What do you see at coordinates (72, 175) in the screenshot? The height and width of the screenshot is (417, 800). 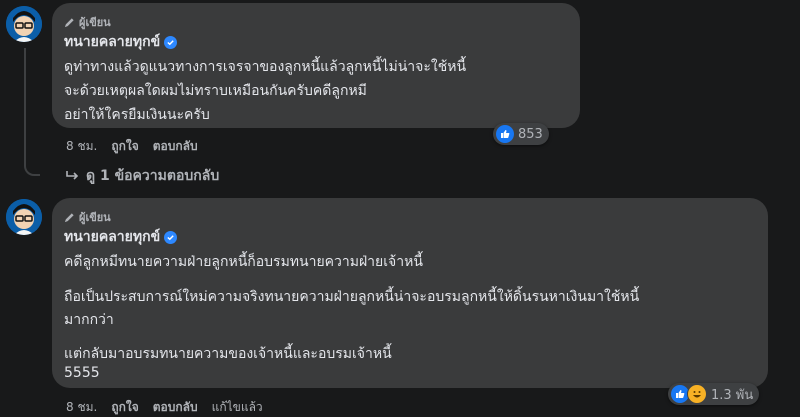 I see `reply-arrow-icon` at bounding box center [72, 175].